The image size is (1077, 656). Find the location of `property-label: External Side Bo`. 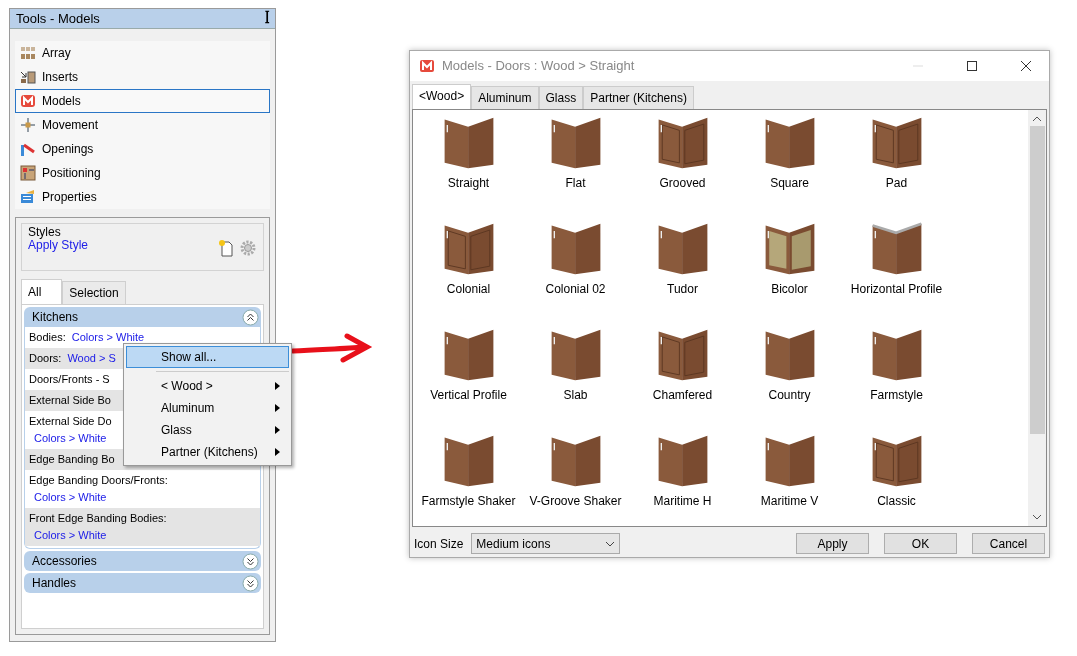

property-label: External Side Bo is located at coordinates (70, 400).